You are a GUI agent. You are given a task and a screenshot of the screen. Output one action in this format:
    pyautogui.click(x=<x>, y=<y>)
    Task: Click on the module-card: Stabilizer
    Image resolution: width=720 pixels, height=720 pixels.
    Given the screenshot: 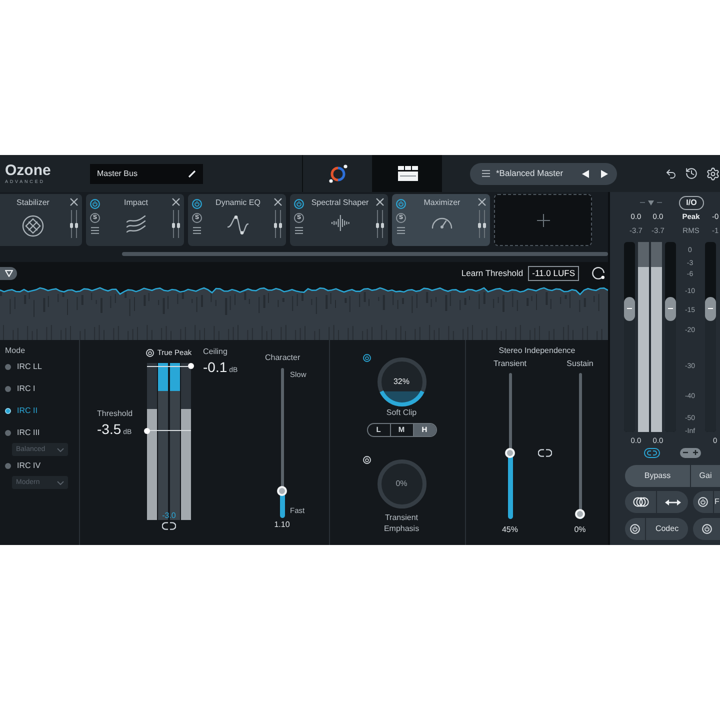 What is the action you would take?
    pyautogui.click(x=41, y=220)
    